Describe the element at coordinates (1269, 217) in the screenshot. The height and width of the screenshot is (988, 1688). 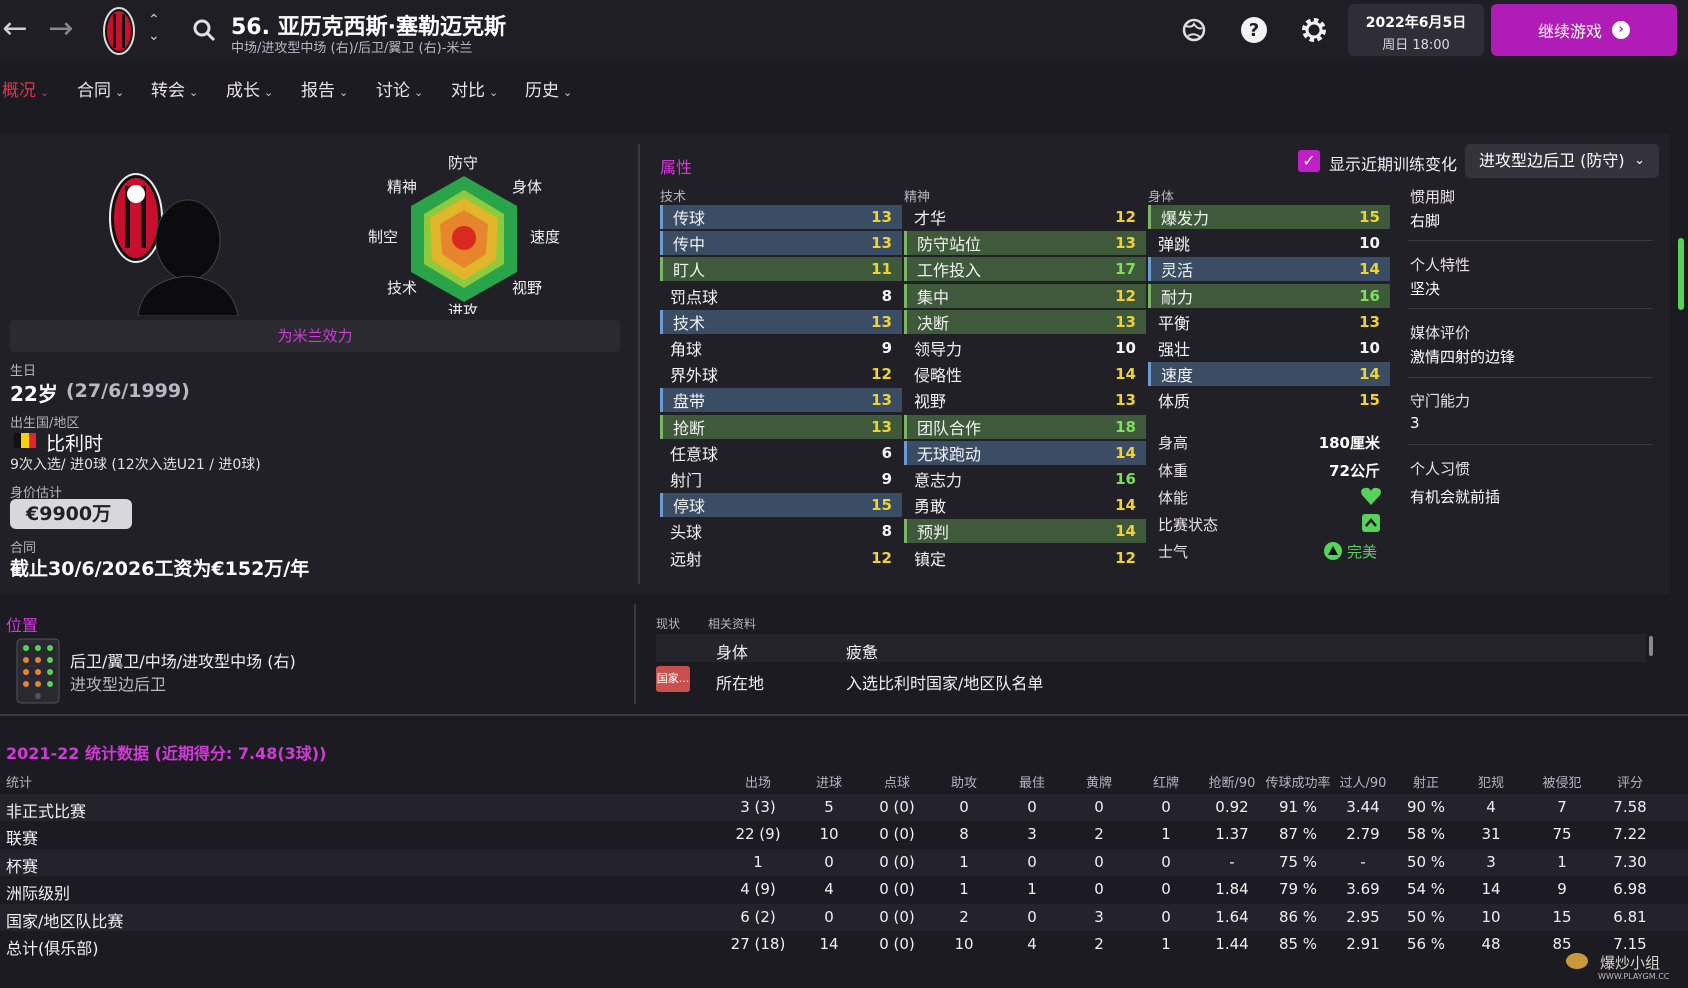
I see `attribute-row: 爆发力 15` at that location.